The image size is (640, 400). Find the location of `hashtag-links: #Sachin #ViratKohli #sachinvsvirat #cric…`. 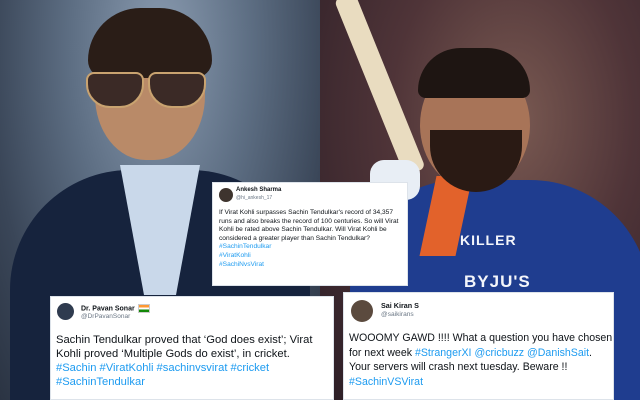

hashtag-links: #Sachin #ViratKohli #sachinvsvirat #cric… is located at coordinates (194, 368).